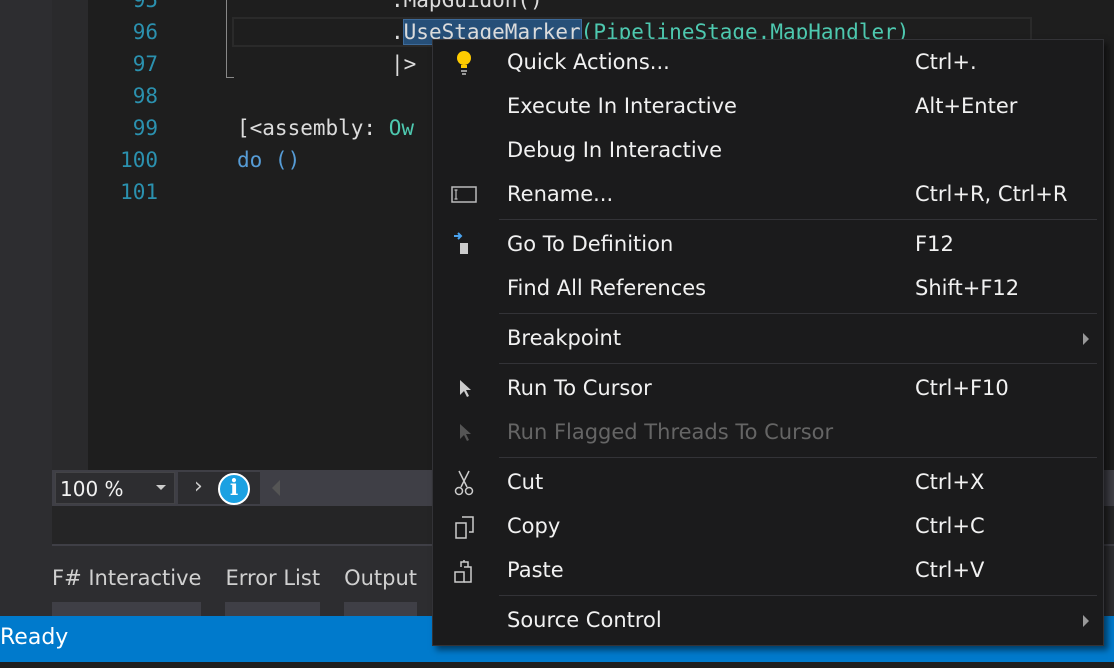  I want to click on tab-label: Output, so click(381, 578).